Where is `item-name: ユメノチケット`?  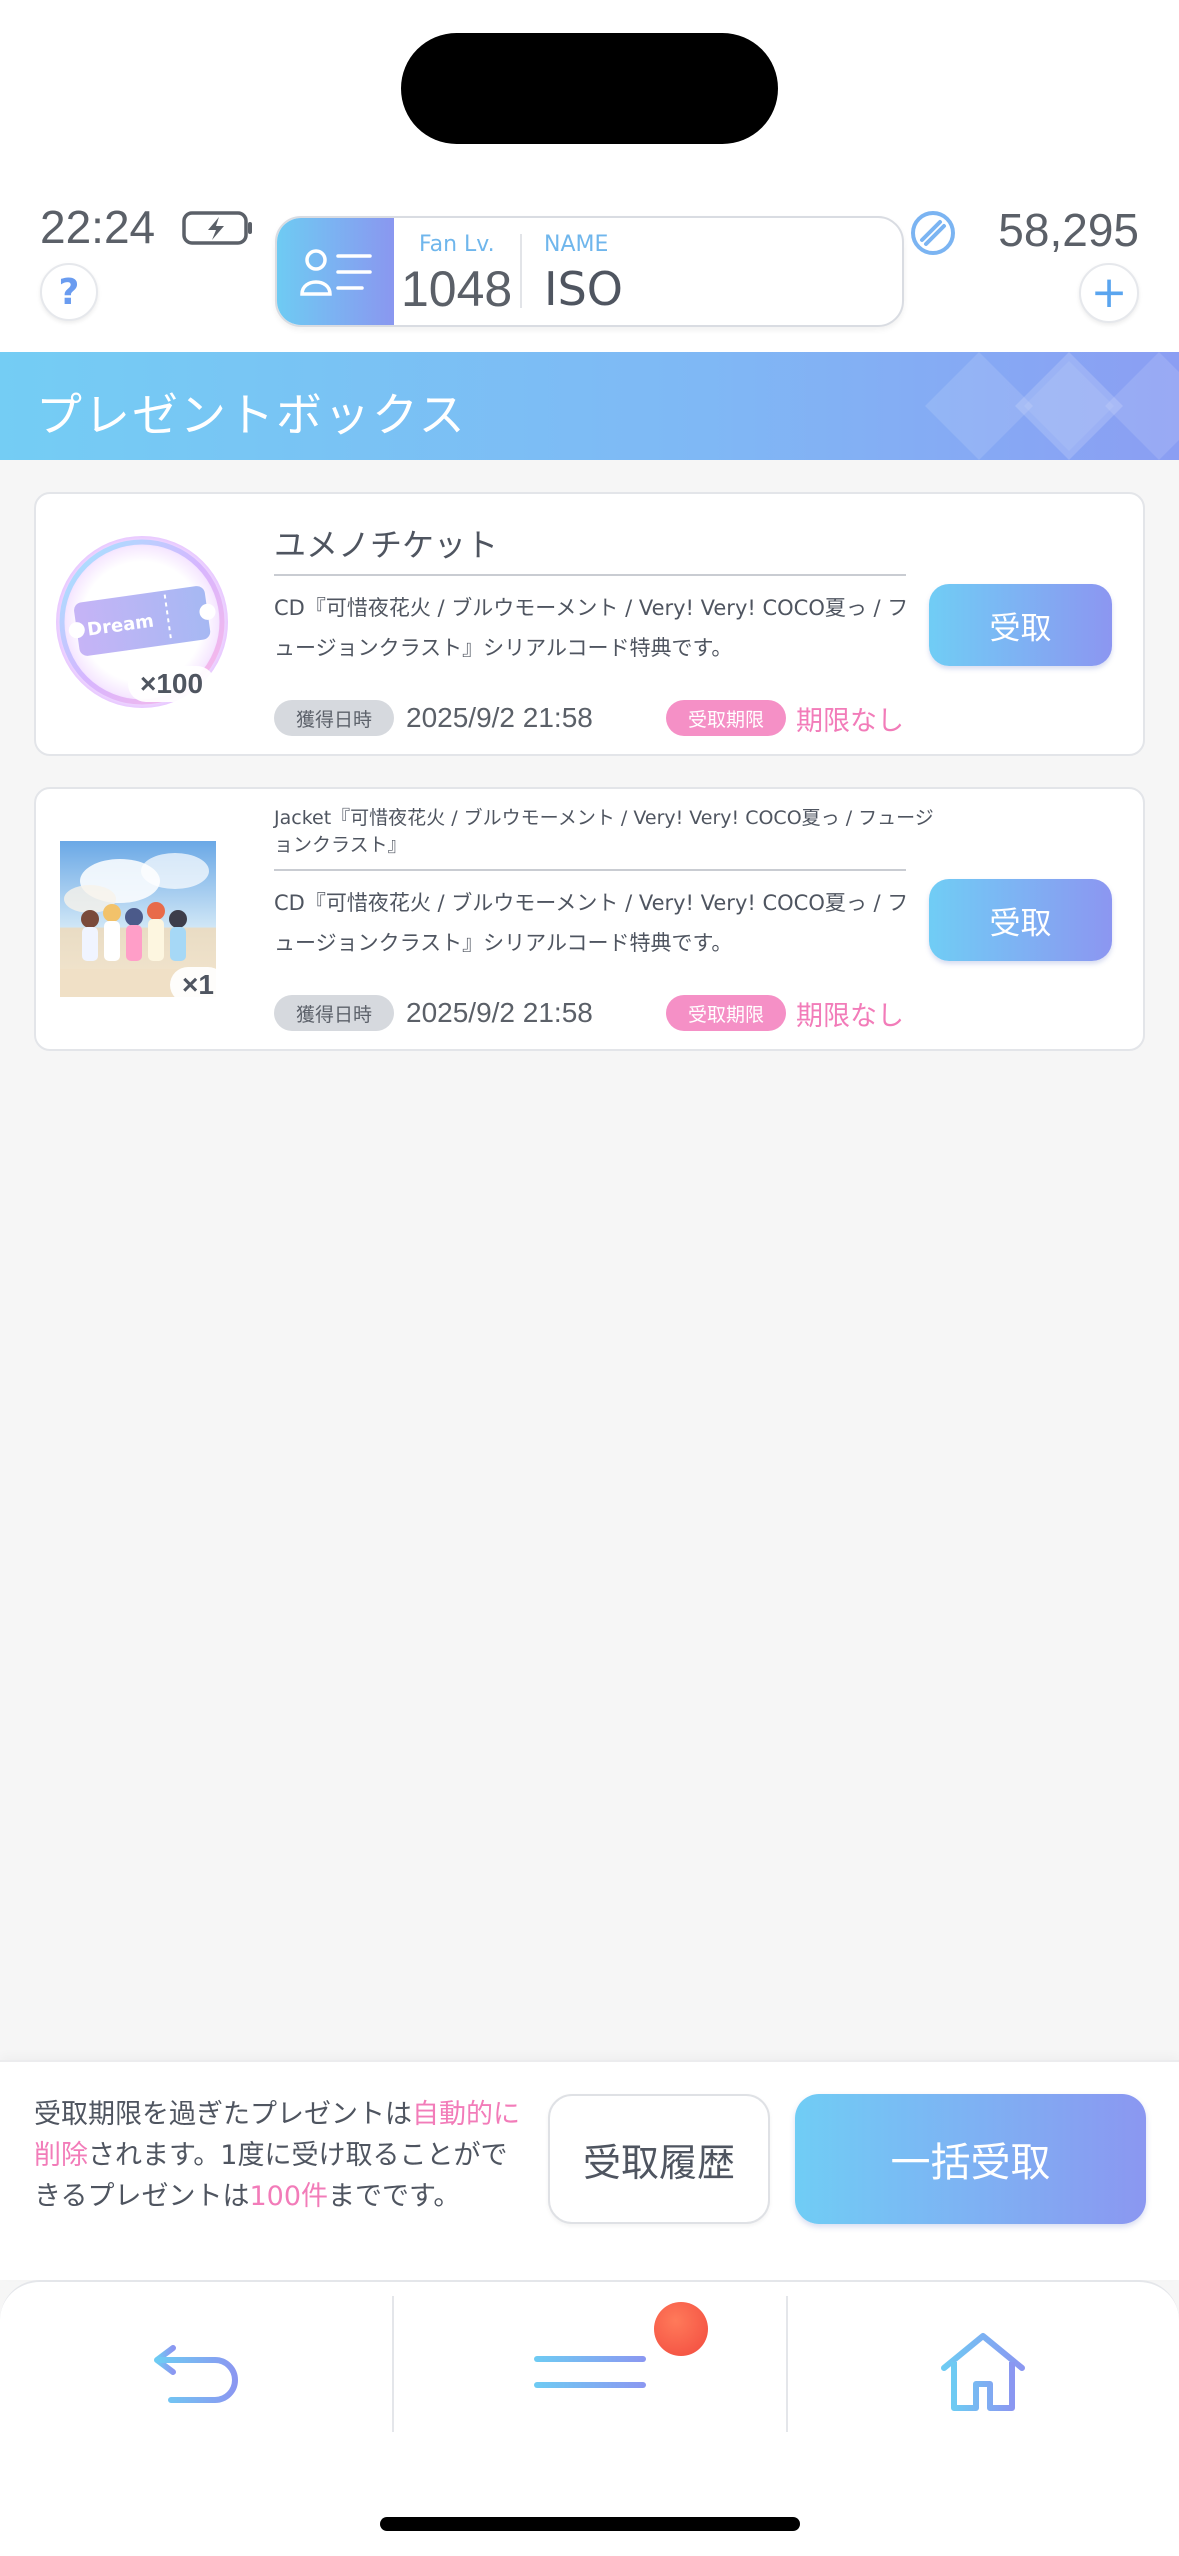
item-name: ユメノチケット is located at coordinates (386, 545).